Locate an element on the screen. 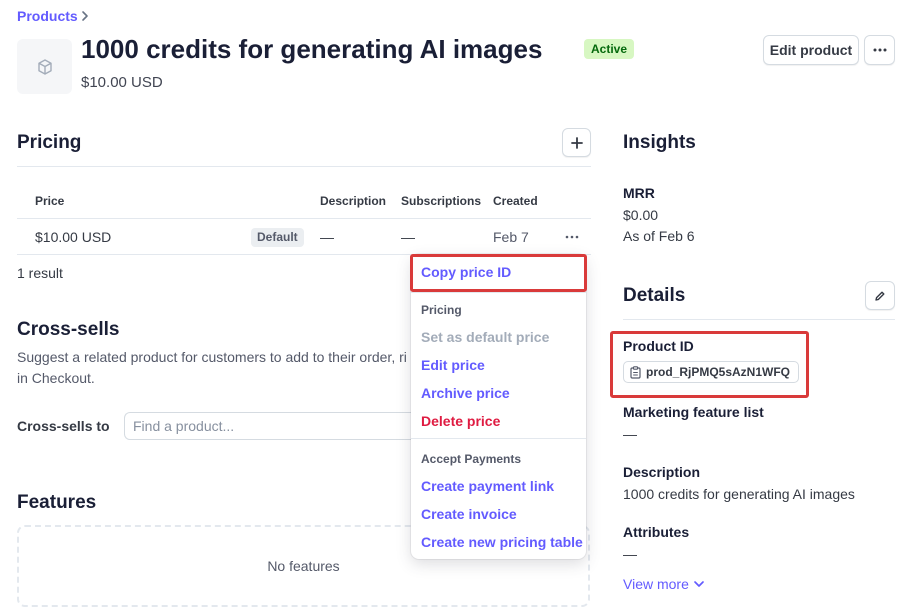 This screenshot has height=608, width=913. row-actions-ellipsis-icon is located at coordinates (572, 237).